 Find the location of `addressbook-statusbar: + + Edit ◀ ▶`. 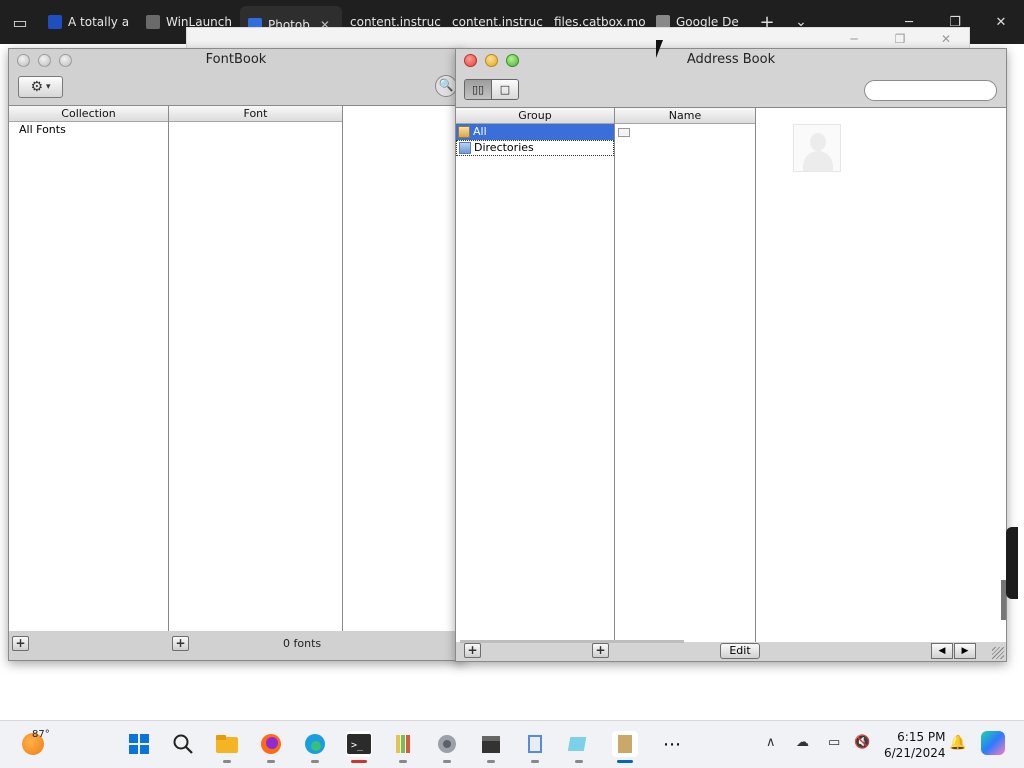

addressbook-statusbar: + + Edit ◀ ▶ is located at coordinates (731, 650).